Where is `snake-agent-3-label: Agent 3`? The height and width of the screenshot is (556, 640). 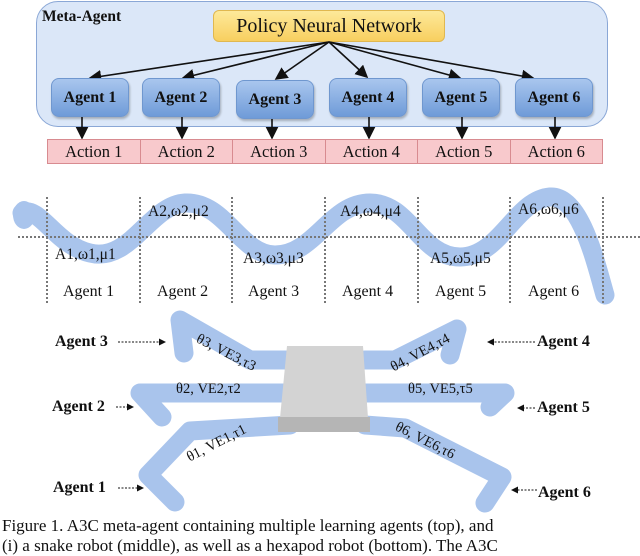 snake-agent-3-label: Agent 3 is located at coordinates (274, 291).